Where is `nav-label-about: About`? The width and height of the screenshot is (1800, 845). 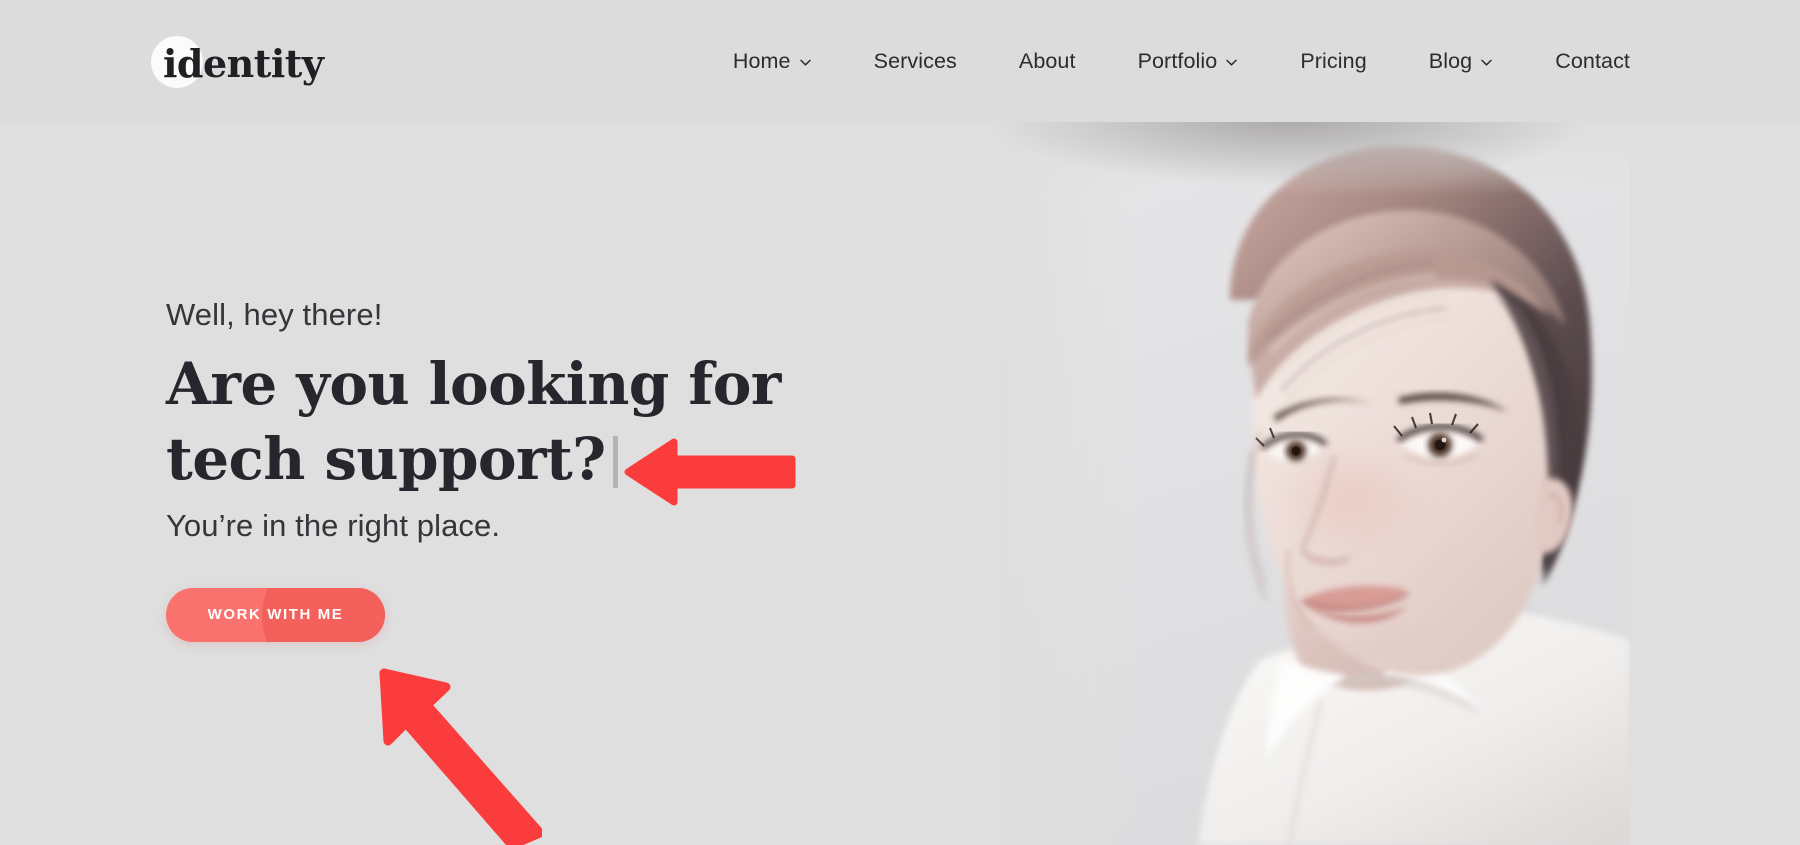
nav-label-about: About is located at coordinates (1047, 60).